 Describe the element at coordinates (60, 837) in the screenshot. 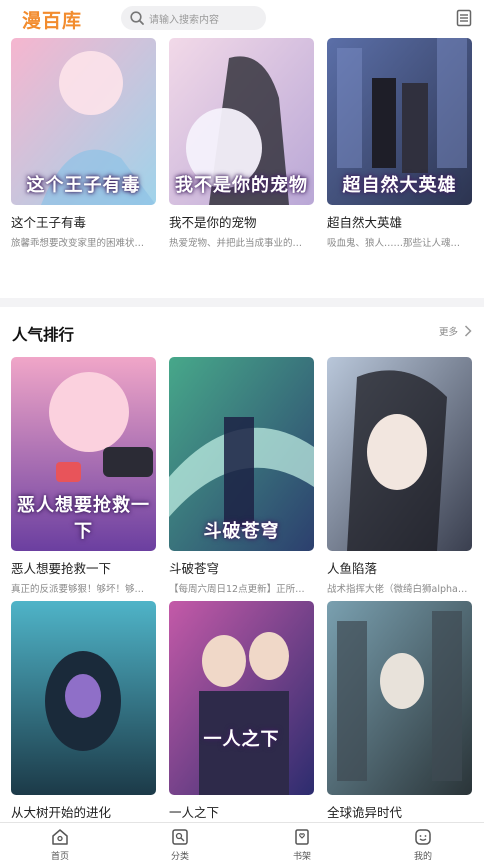

I see `home-icon` at that location.